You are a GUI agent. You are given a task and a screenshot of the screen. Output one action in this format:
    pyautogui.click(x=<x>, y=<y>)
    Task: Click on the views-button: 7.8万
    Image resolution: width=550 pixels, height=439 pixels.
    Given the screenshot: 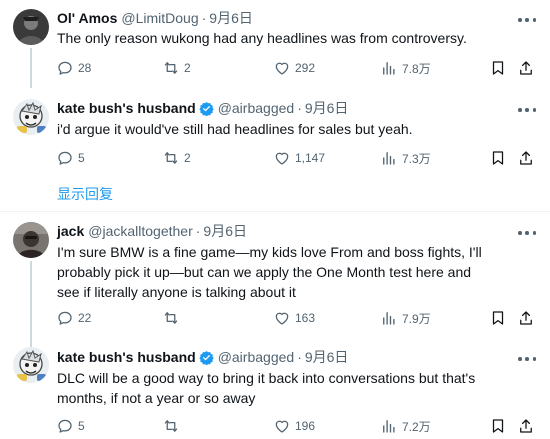 What is the action you would take?
    pyautogui.click(x=405, y=68)
    